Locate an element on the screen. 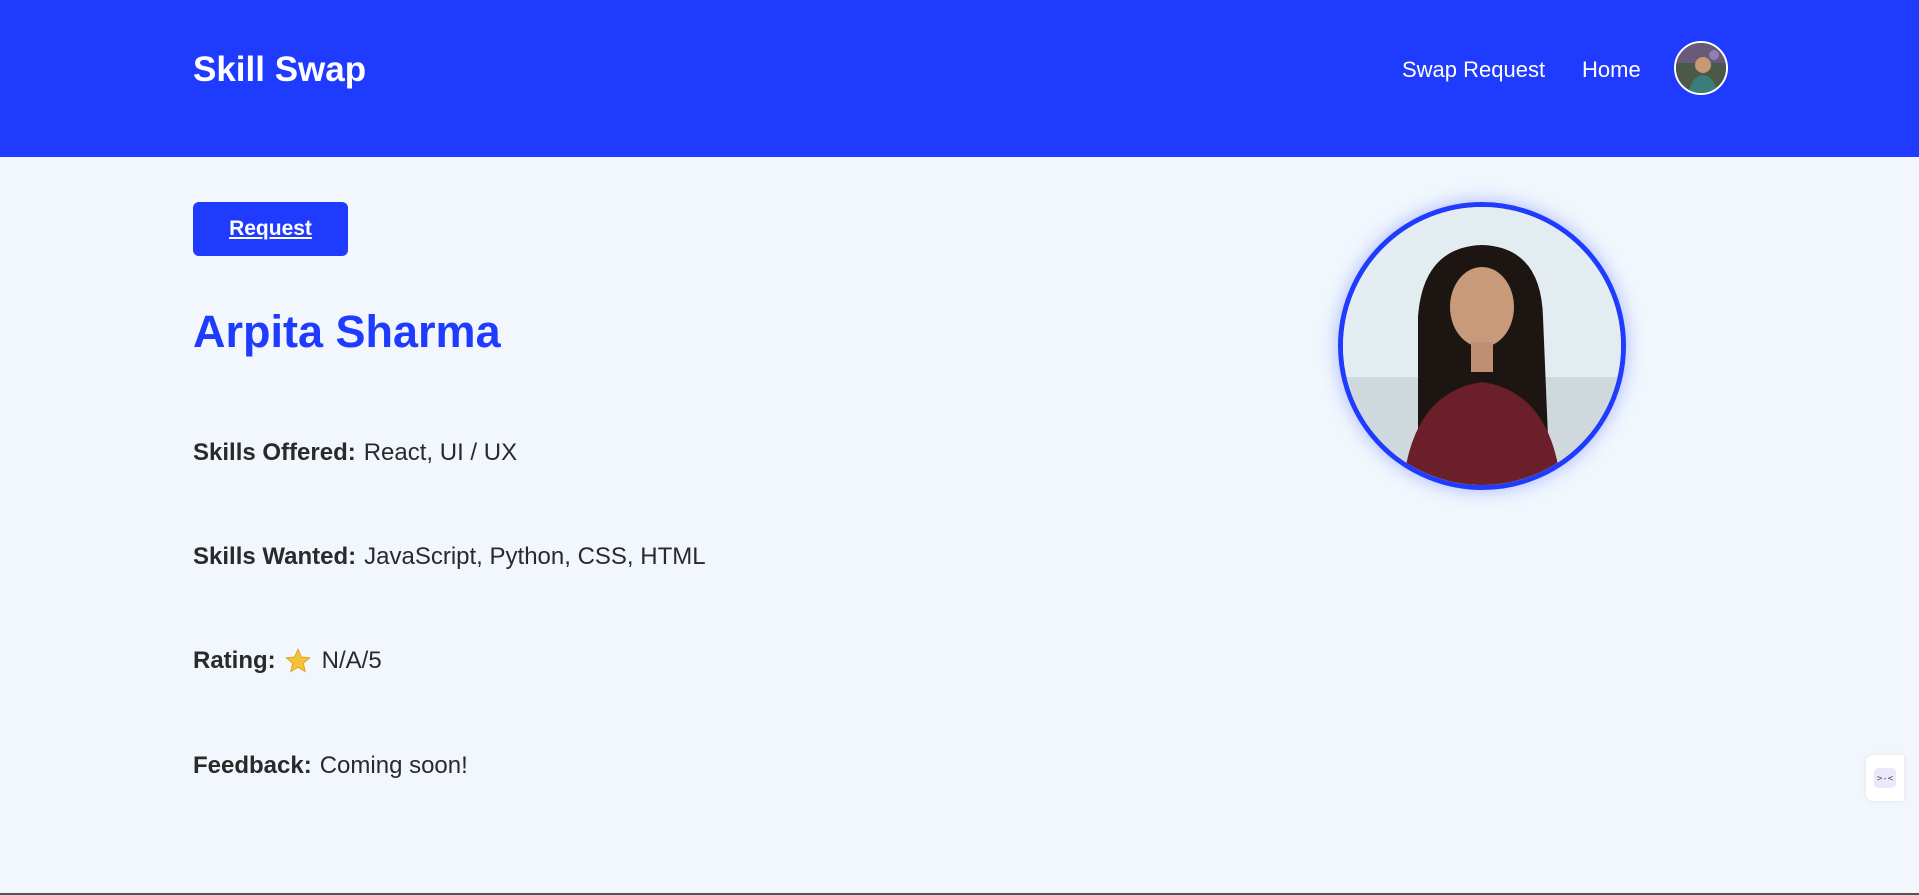  feedback-label: Feedback: is located at coordinates (252, 765).